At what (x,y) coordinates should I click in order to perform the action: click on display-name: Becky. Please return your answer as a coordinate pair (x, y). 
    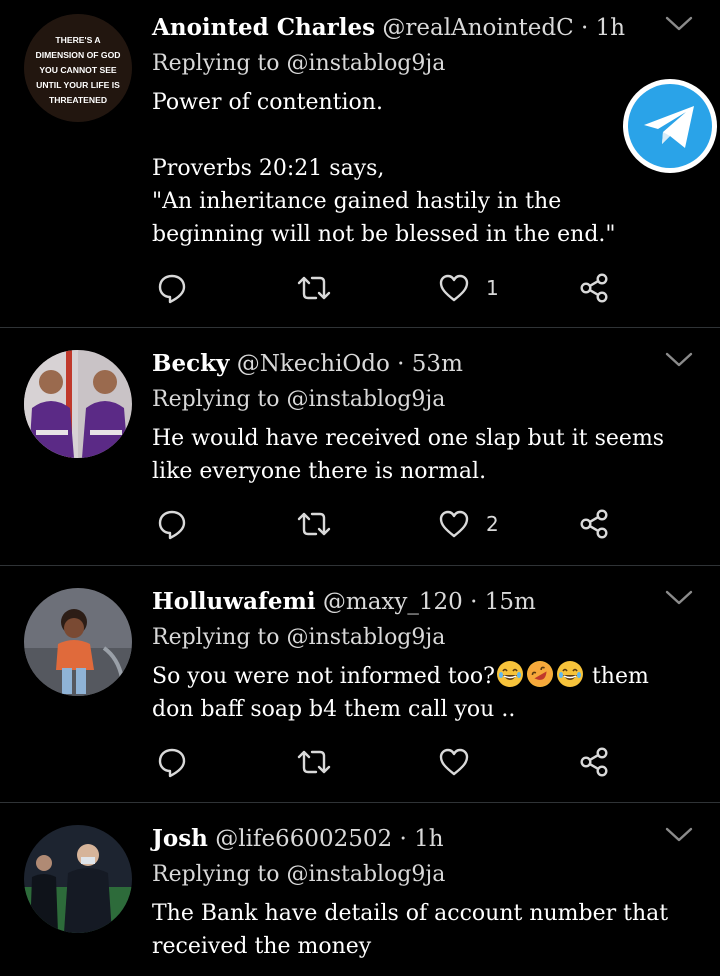
    Looking at the image, I should click on (190, 363).